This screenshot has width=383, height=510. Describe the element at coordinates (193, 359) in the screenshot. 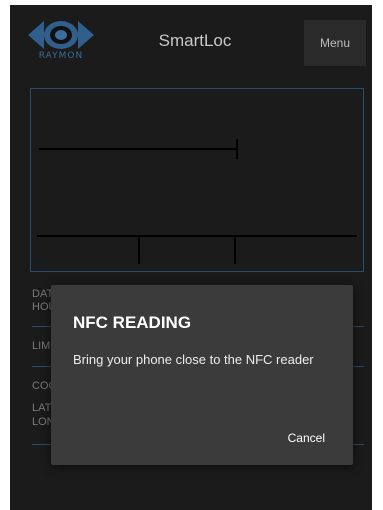

I see `dialog-message: Bring your phone close to the NFC reader` at that location.